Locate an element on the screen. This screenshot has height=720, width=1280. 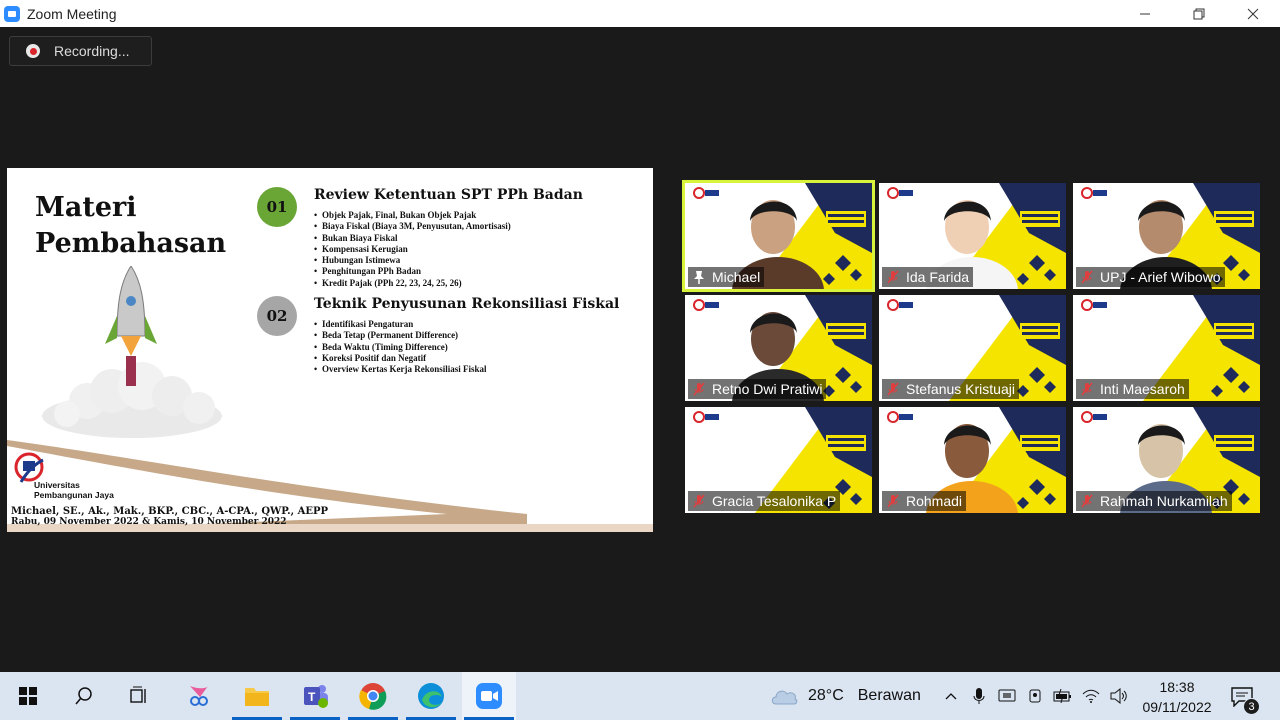
rocket-illustration is located at coordinates (132, 352).